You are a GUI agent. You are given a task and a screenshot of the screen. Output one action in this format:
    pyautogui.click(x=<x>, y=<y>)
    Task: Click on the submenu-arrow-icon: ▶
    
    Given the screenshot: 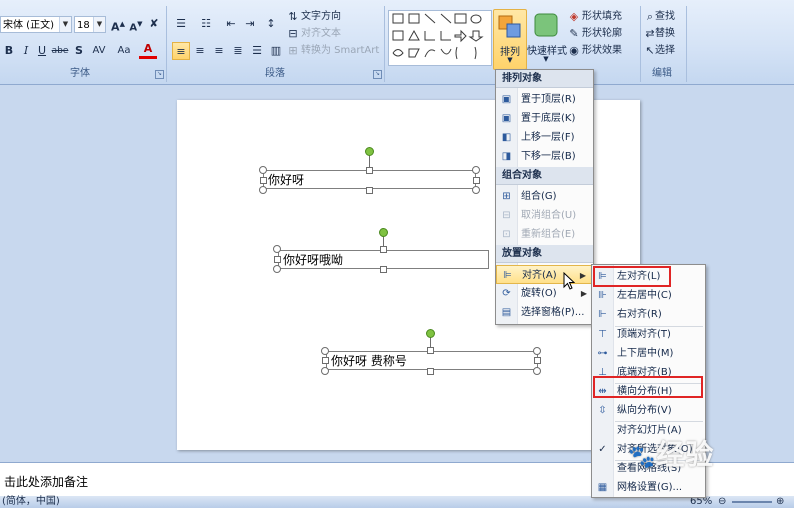 What is the action you would take?
    pyautogui.click(x=583, y=293)
    